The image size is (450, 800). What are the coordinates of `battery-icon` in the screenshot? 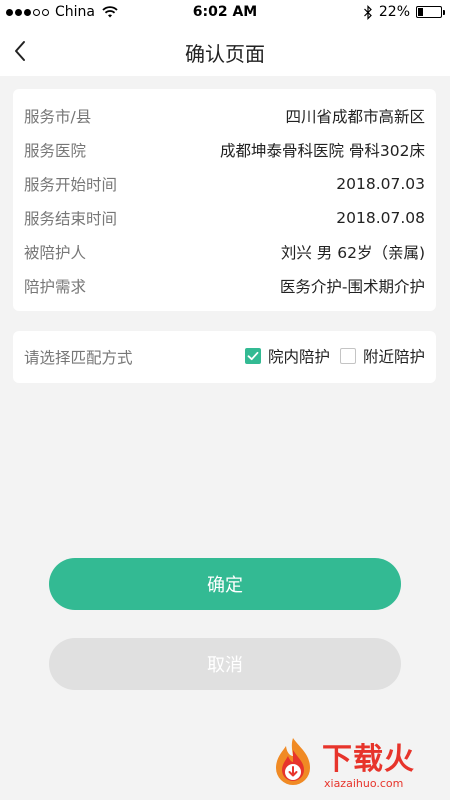 It's located at (430, 12).